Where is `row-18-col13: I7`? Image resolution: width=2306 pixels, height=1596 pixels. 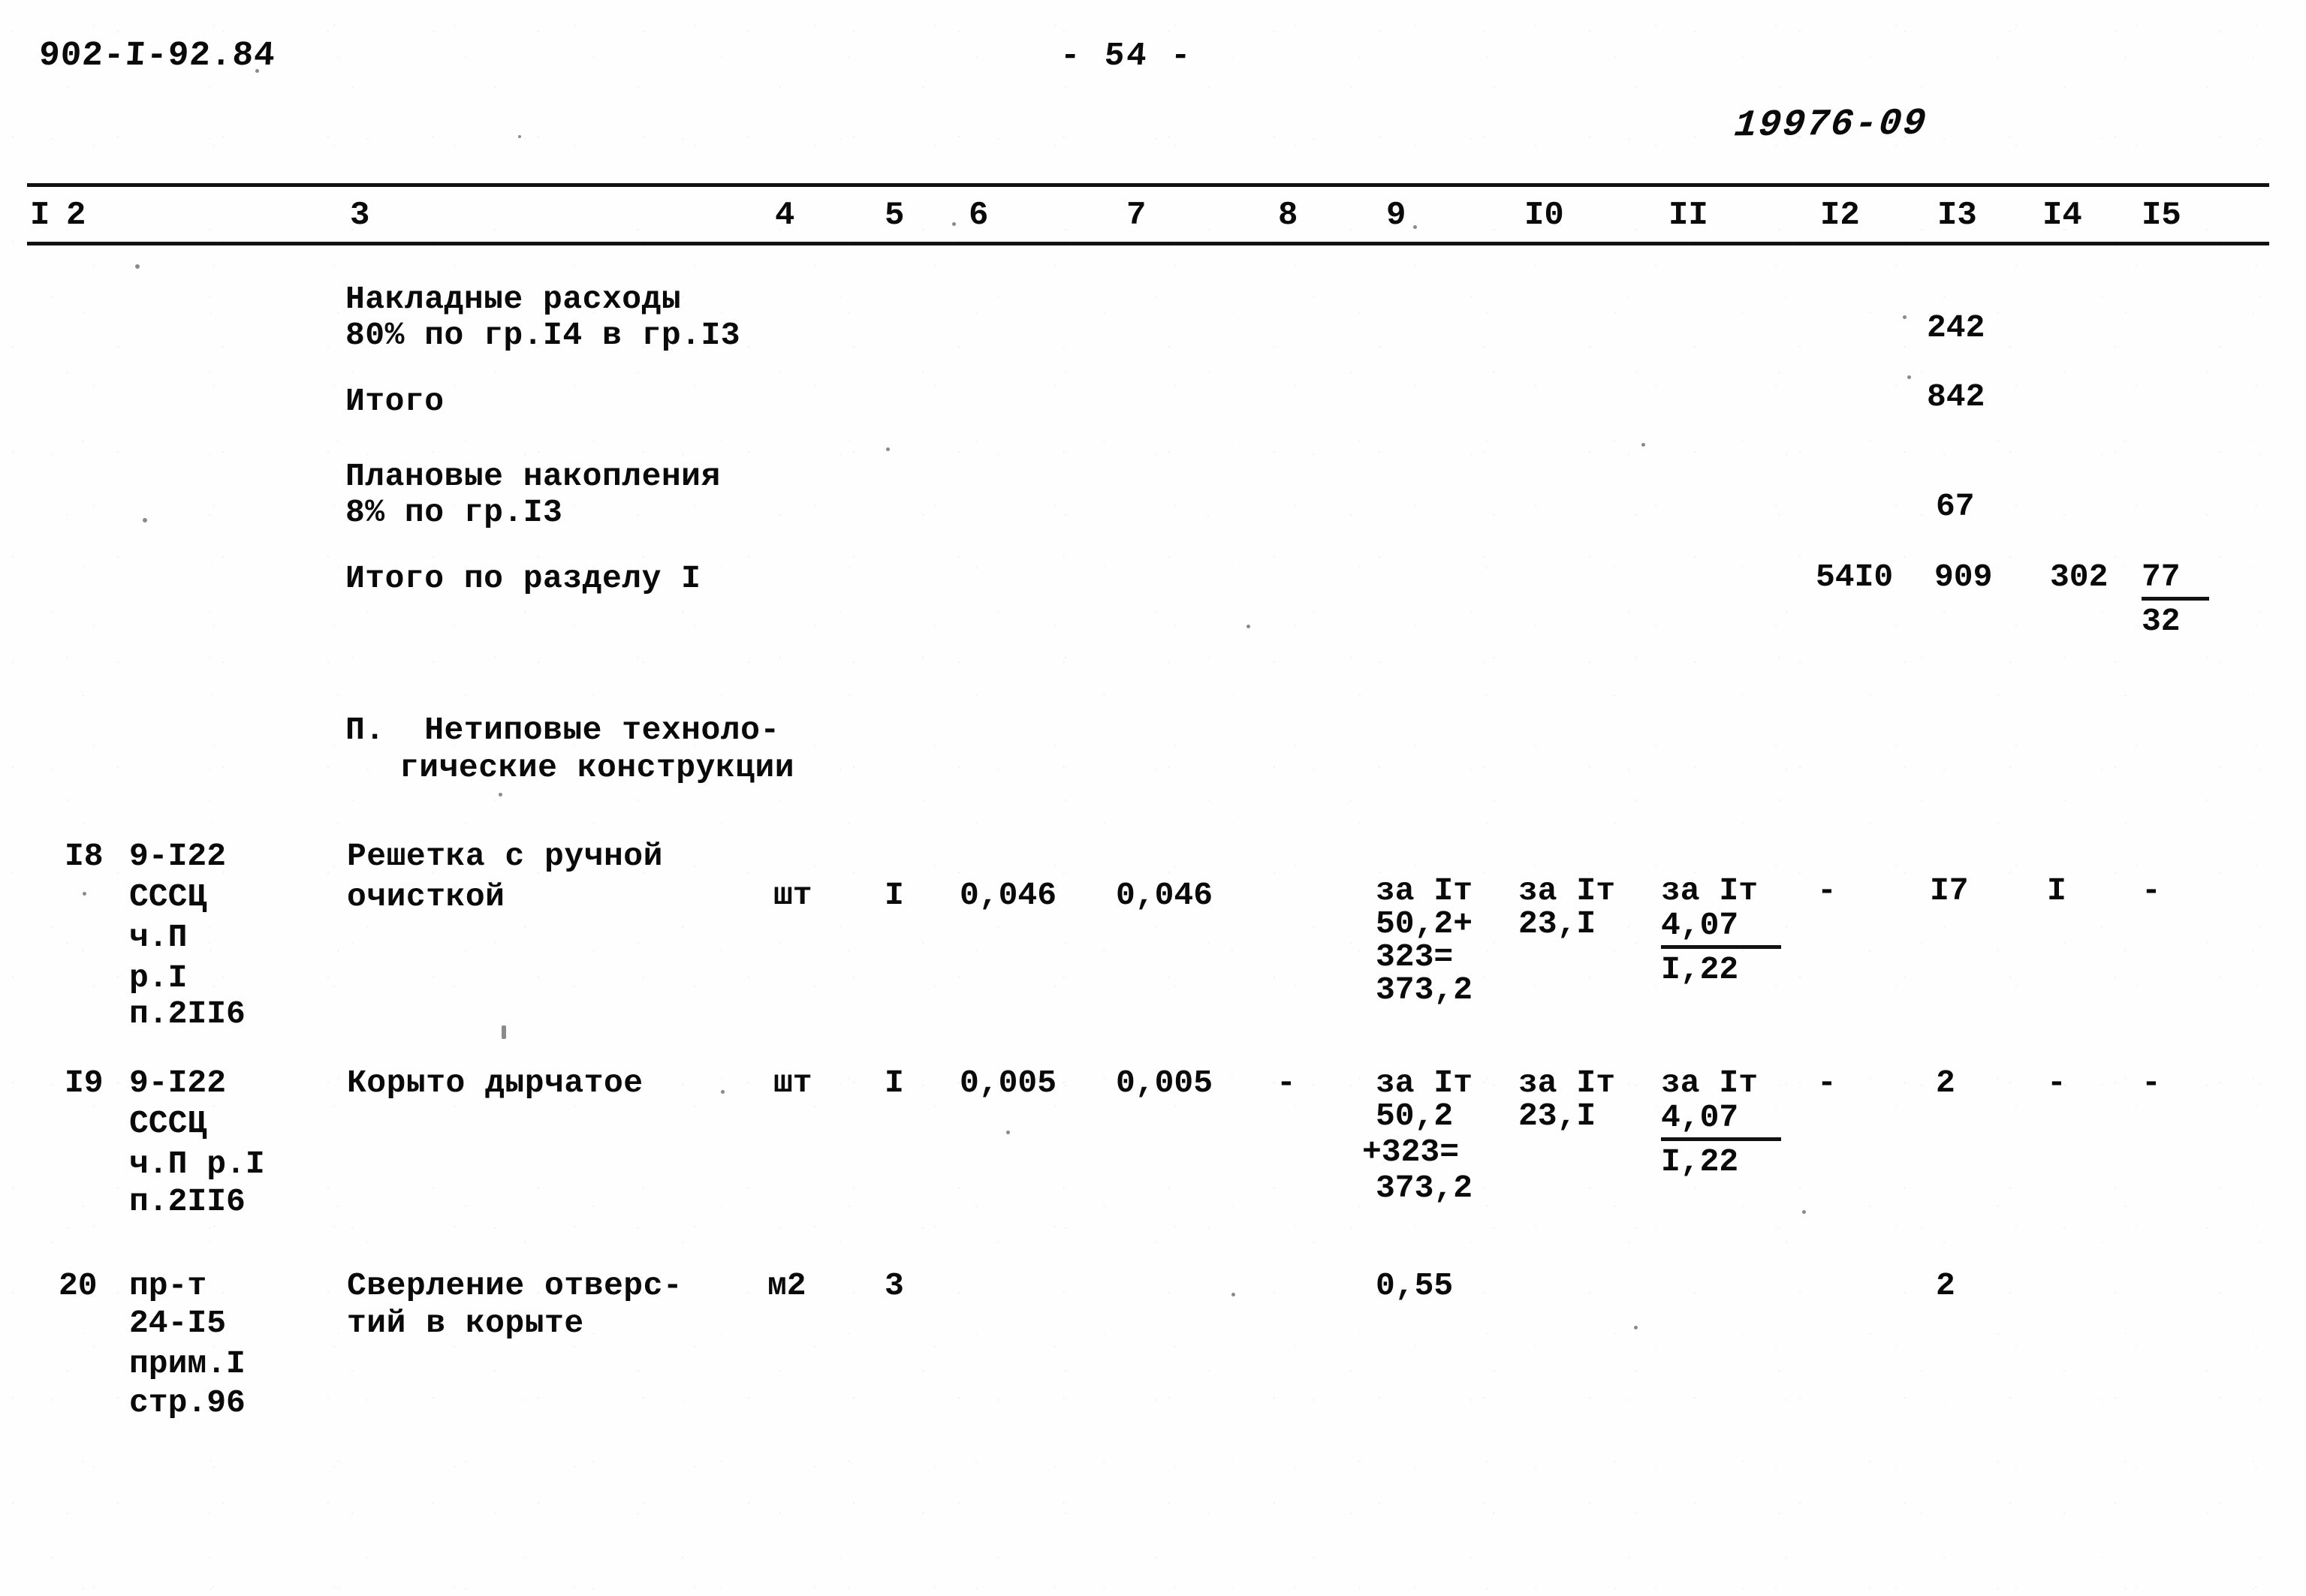 row-18-col13: I7 is located at coordinates (1949, 890).